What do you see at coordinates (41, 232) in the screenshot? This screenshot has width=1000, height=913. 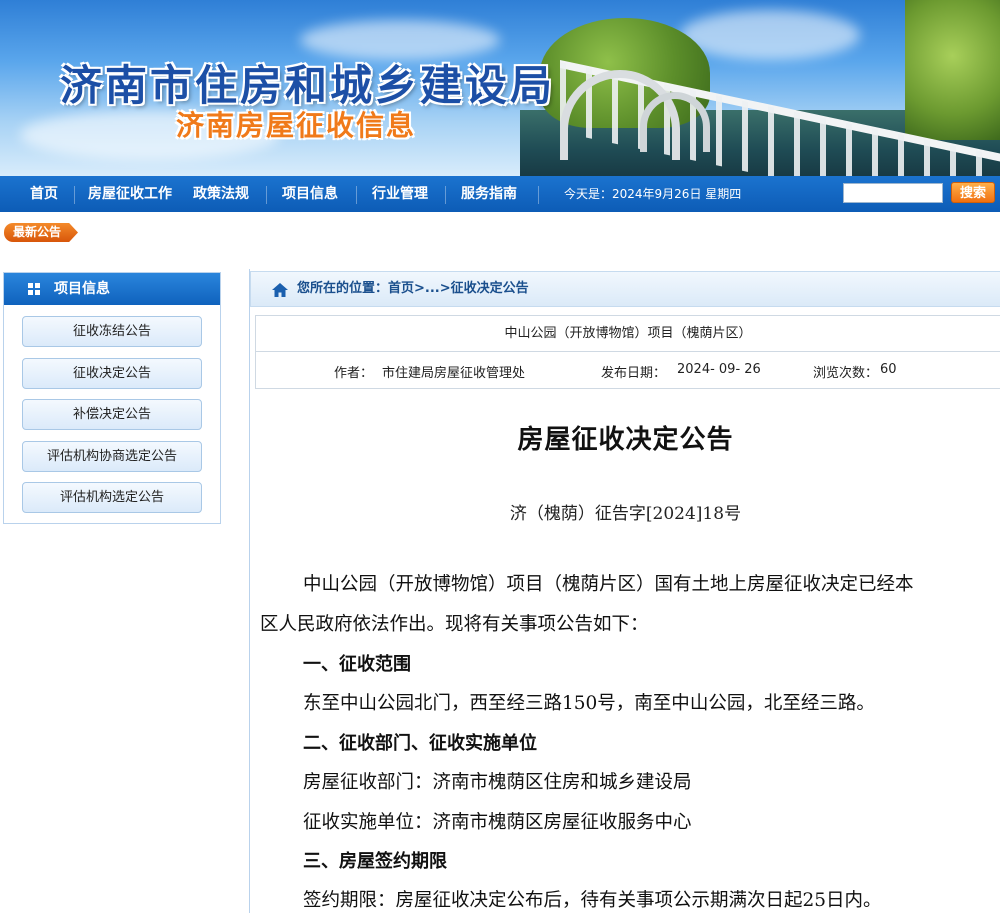 I see `latest-notice-tag: 最新公告` at bounding box center [41, 232].